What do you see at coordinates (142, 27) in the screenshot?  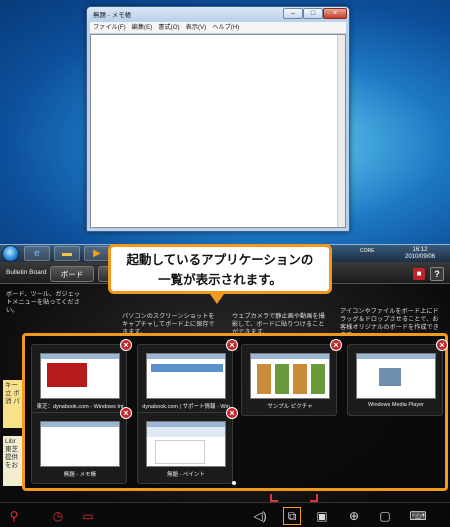 I see `menu-edit: 編集(E)` at bounding box center [142, 27].